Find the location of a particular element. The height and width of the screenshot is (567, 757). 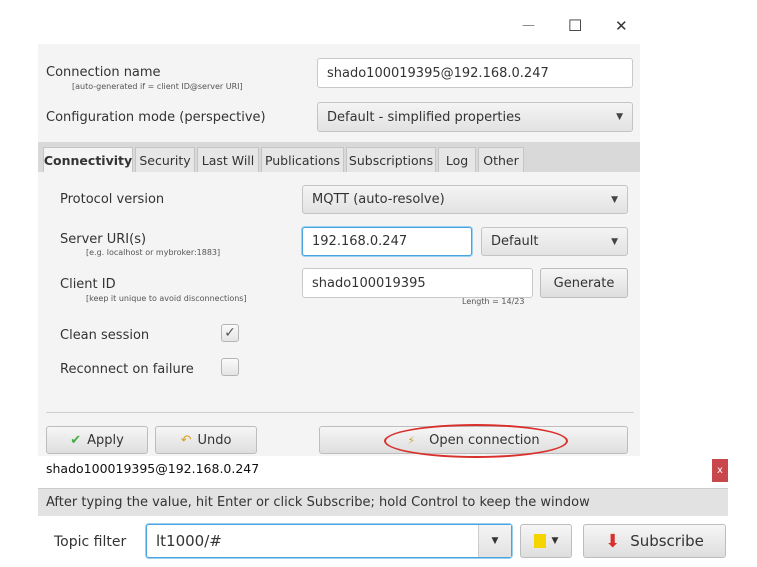

check-icon: ✔ is located at coordinates (76, 440).